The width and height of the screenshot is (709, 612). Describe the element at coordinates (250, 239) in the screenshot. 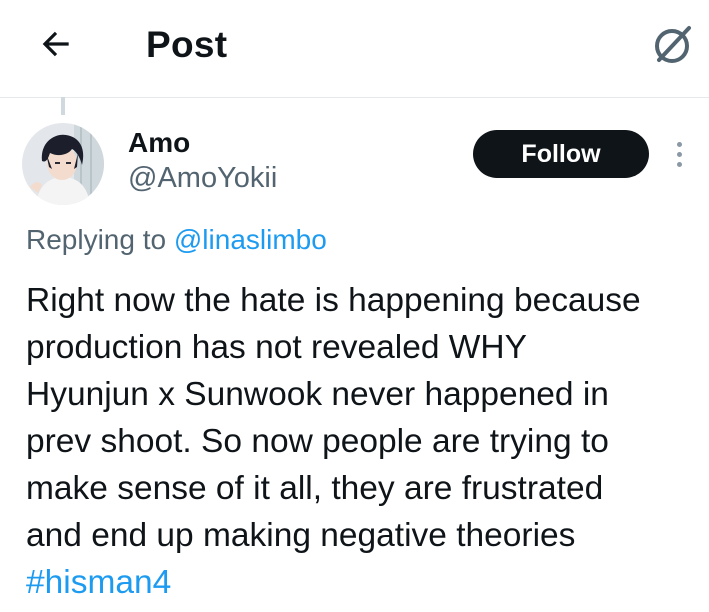

I see `reply-mention-link: @linaslimbo` at that location.